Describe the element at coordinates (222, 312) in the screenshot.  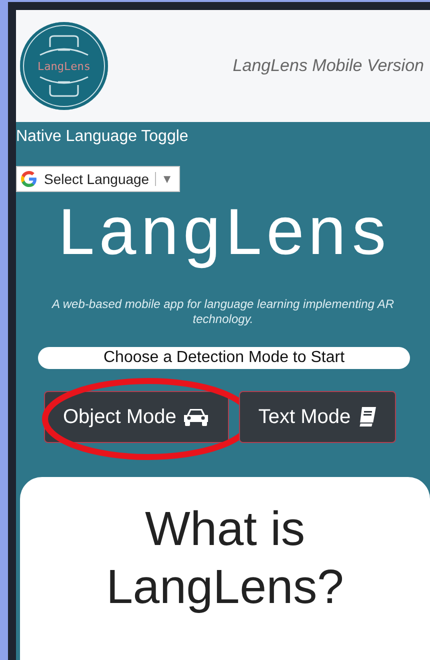
I see `app-description: A web-based mobile app for language learning implementing AR technology.` at that location.